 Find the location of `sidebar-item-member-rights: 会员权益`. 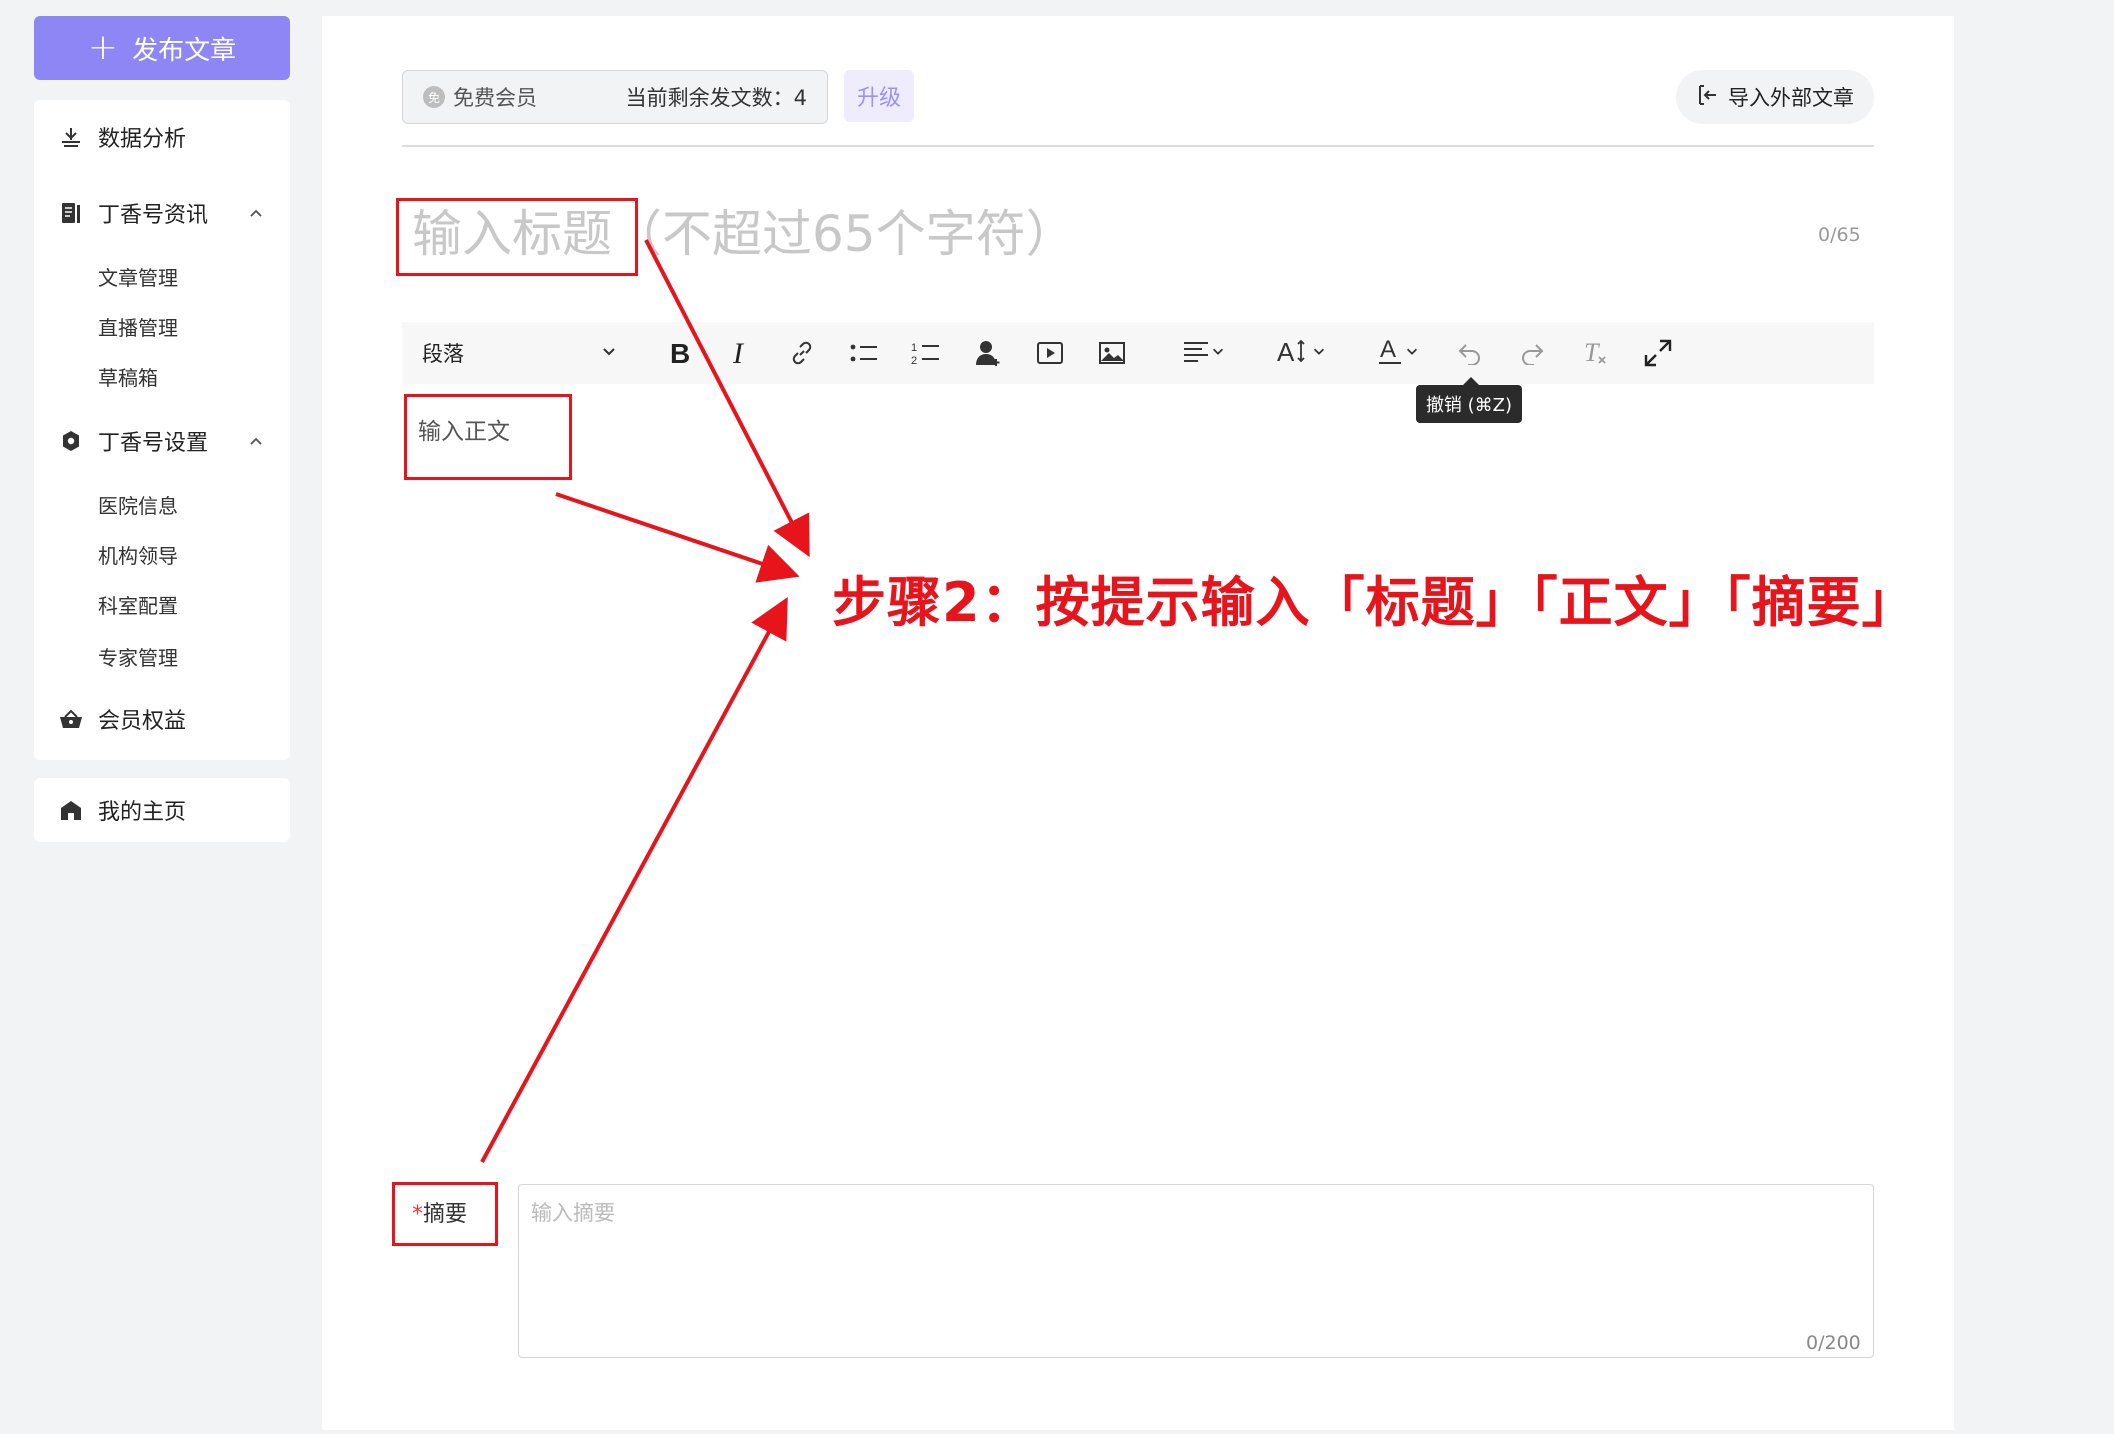

sidebar-item-member-rights: 会员权益 is located at coordinates (162, 719).